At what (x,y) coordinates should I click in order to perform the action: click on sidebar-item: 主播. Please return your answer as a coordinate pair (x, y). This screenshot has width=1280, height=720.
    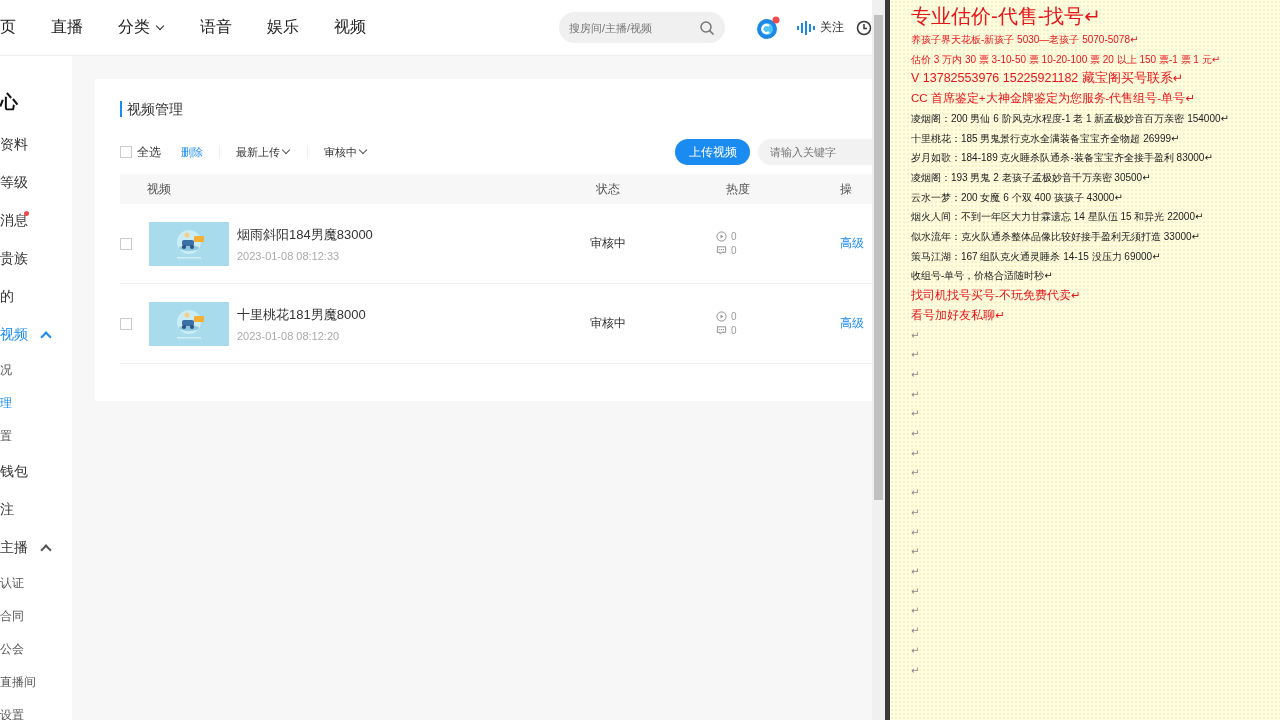
    Looking at the image, I should click on (14, 548).